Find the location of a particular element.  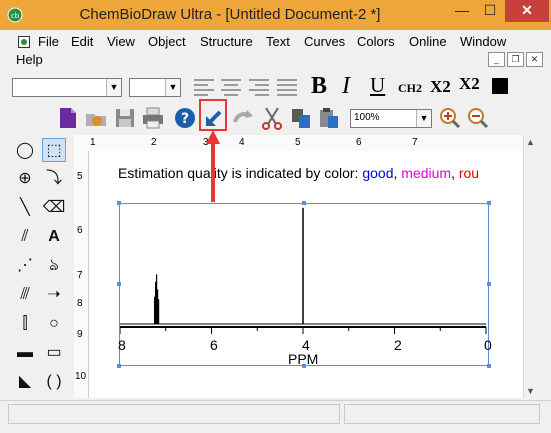

maximize-button: ☐ is located at coordinates (490, 11).